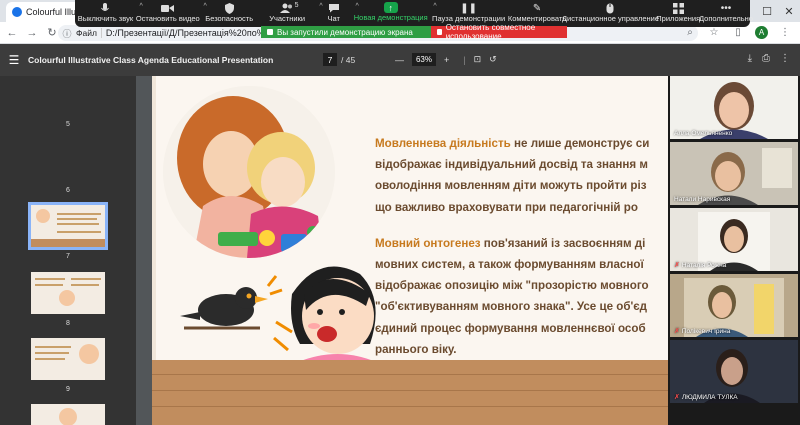 The image size is (800, 425). I want to click on stop-video-button: ^ Остановить видео, so click(171, 14).